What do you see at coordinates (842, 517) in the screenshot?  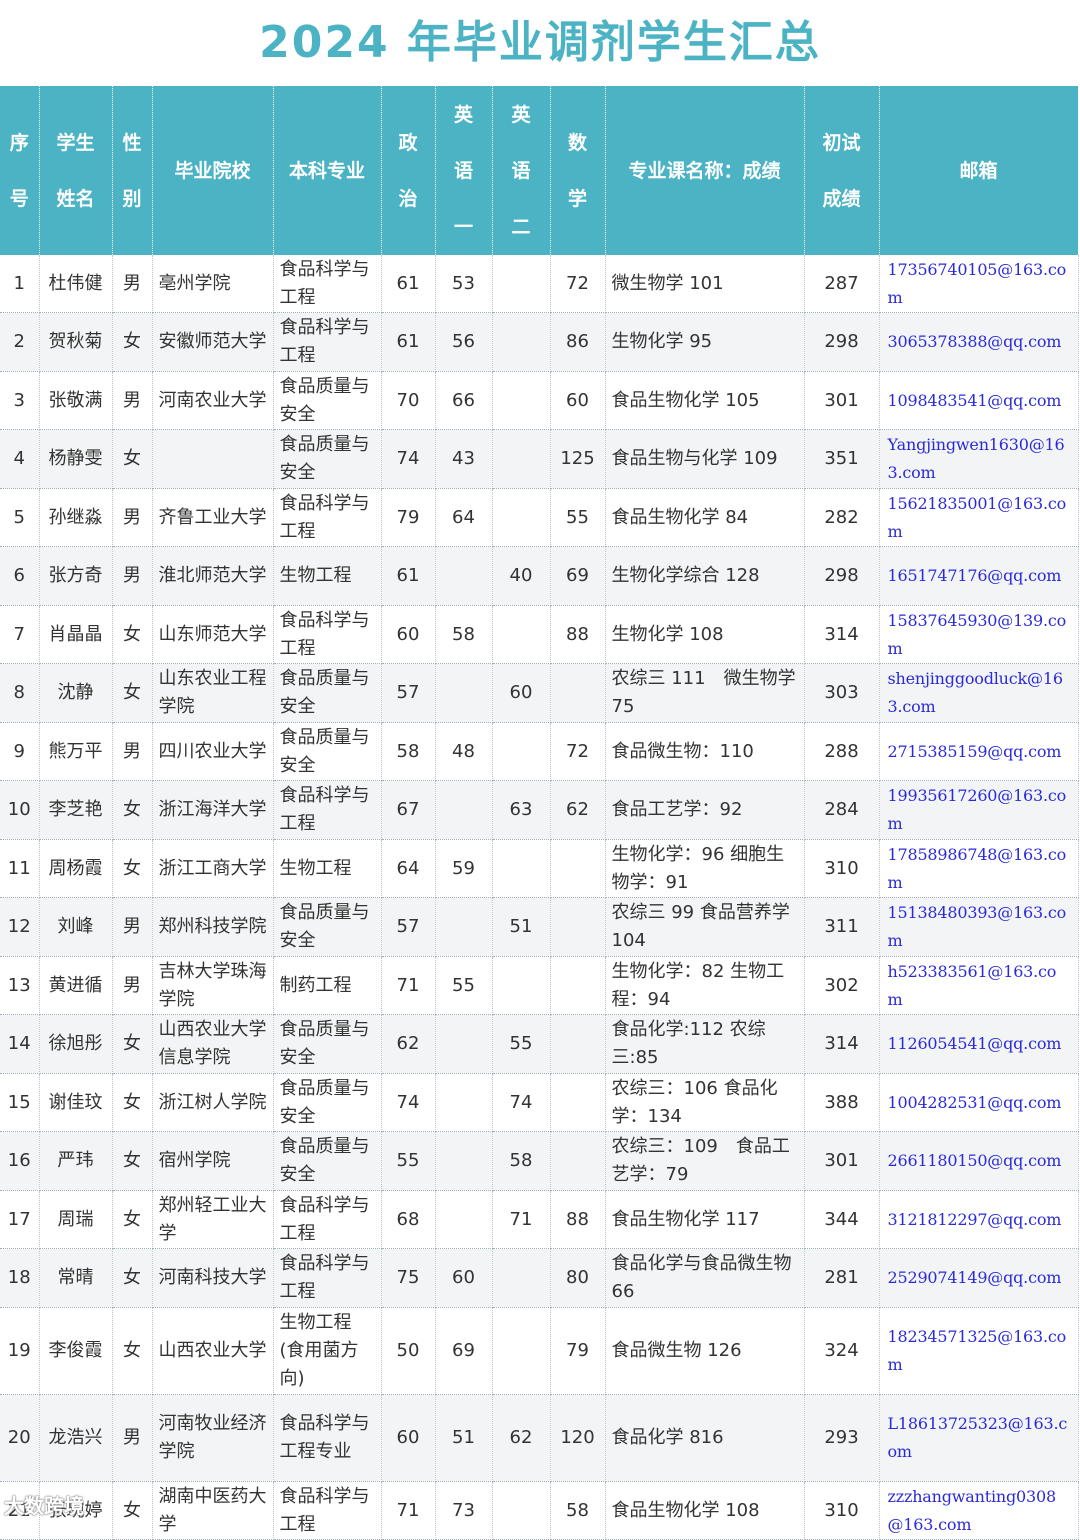 I see `cell-total: 282` at bounding box center [842, 517].